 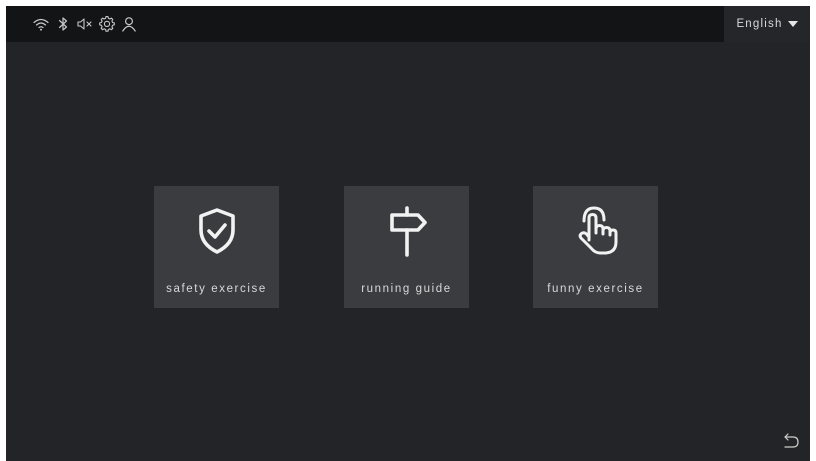 I want to click on shield-check-icon, so click(x=217, y=231).